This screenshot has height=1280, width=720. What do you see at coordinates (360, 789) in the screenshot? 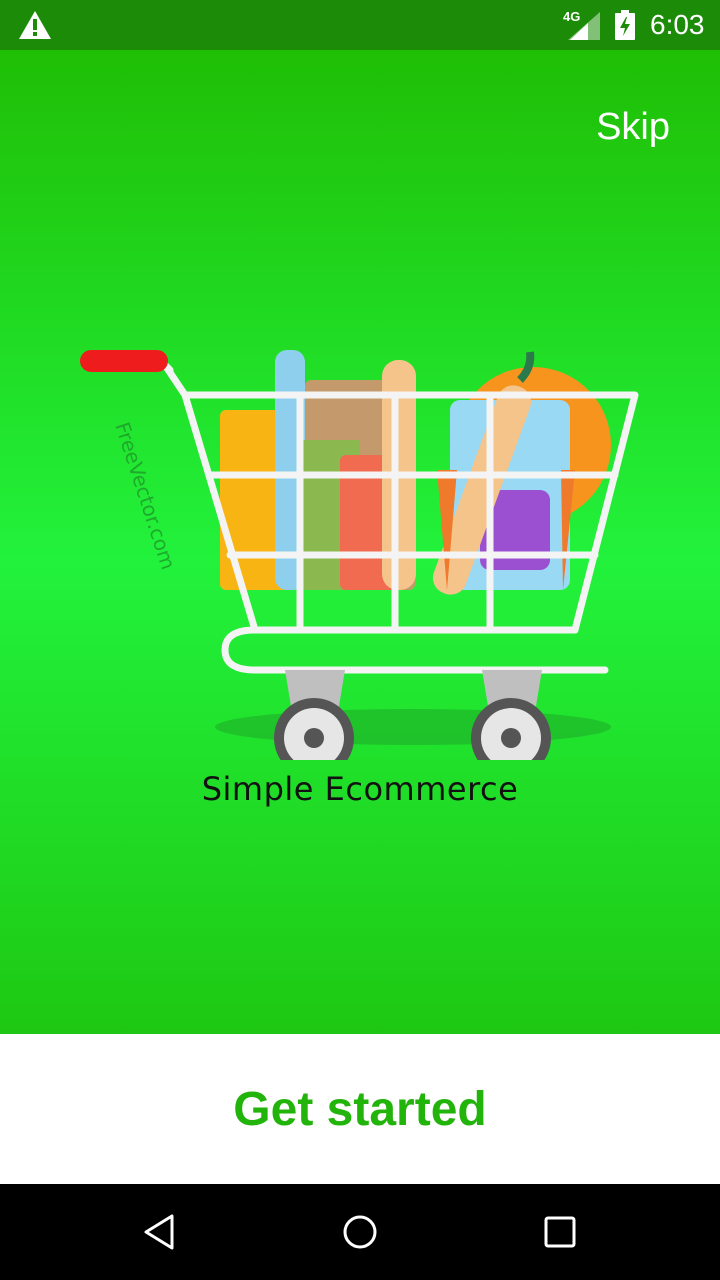
I see `app-name-label: Simple Ecommerce` at bounding box center [360, 789].